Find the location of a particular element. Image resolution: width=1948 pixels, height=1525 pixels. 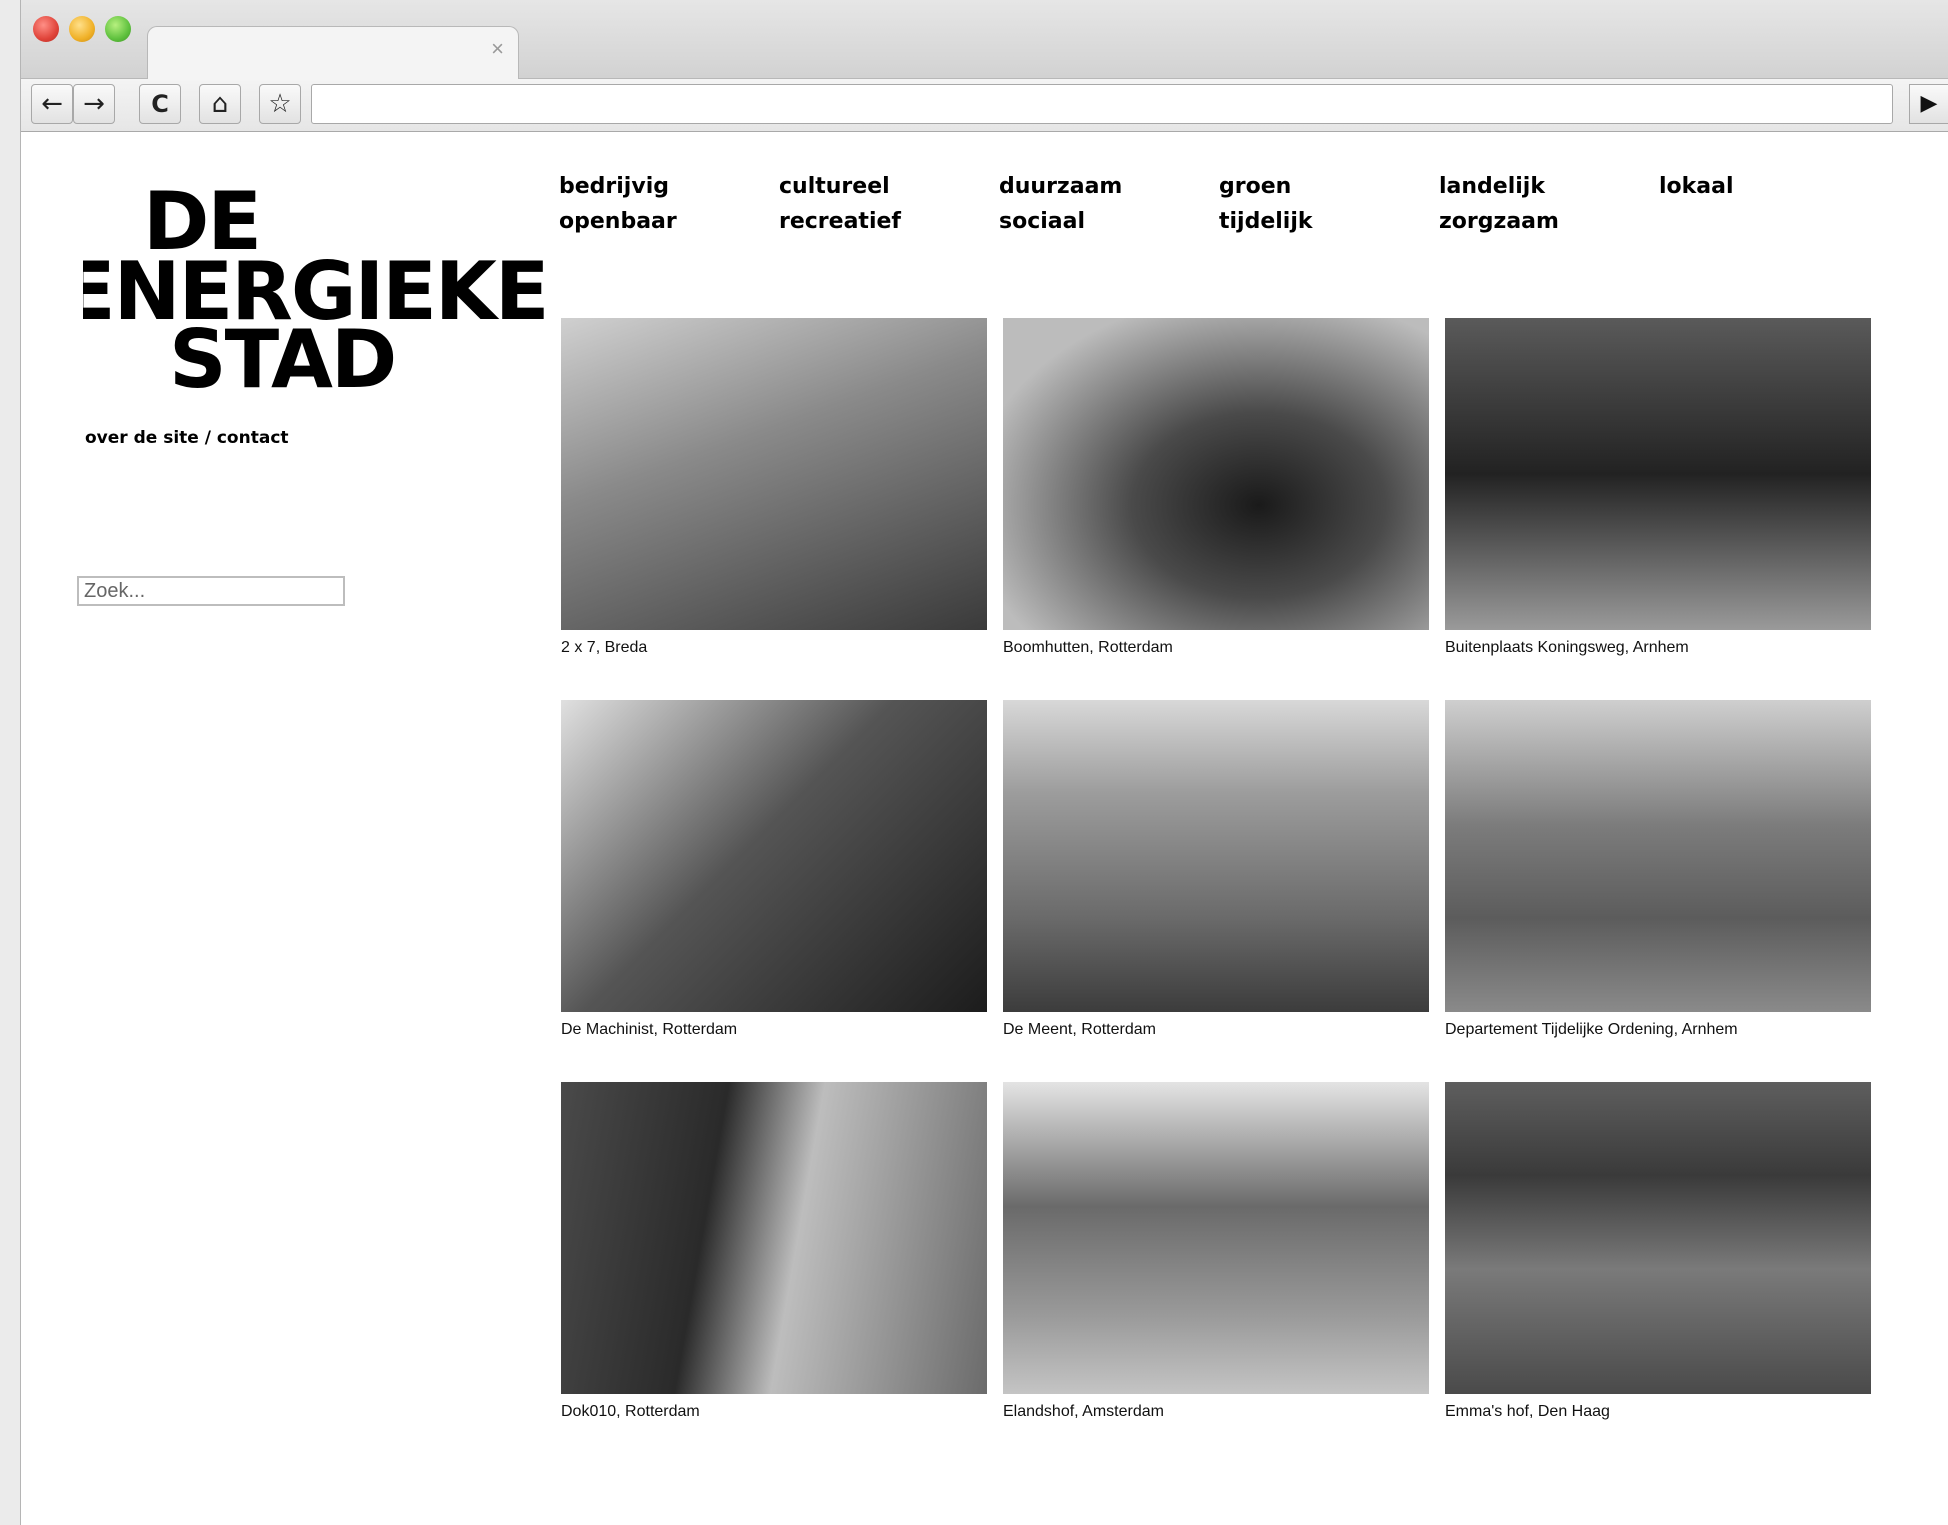

nav-item-tijdelijk: tijdelijk is located at coordinates (1266, 221).